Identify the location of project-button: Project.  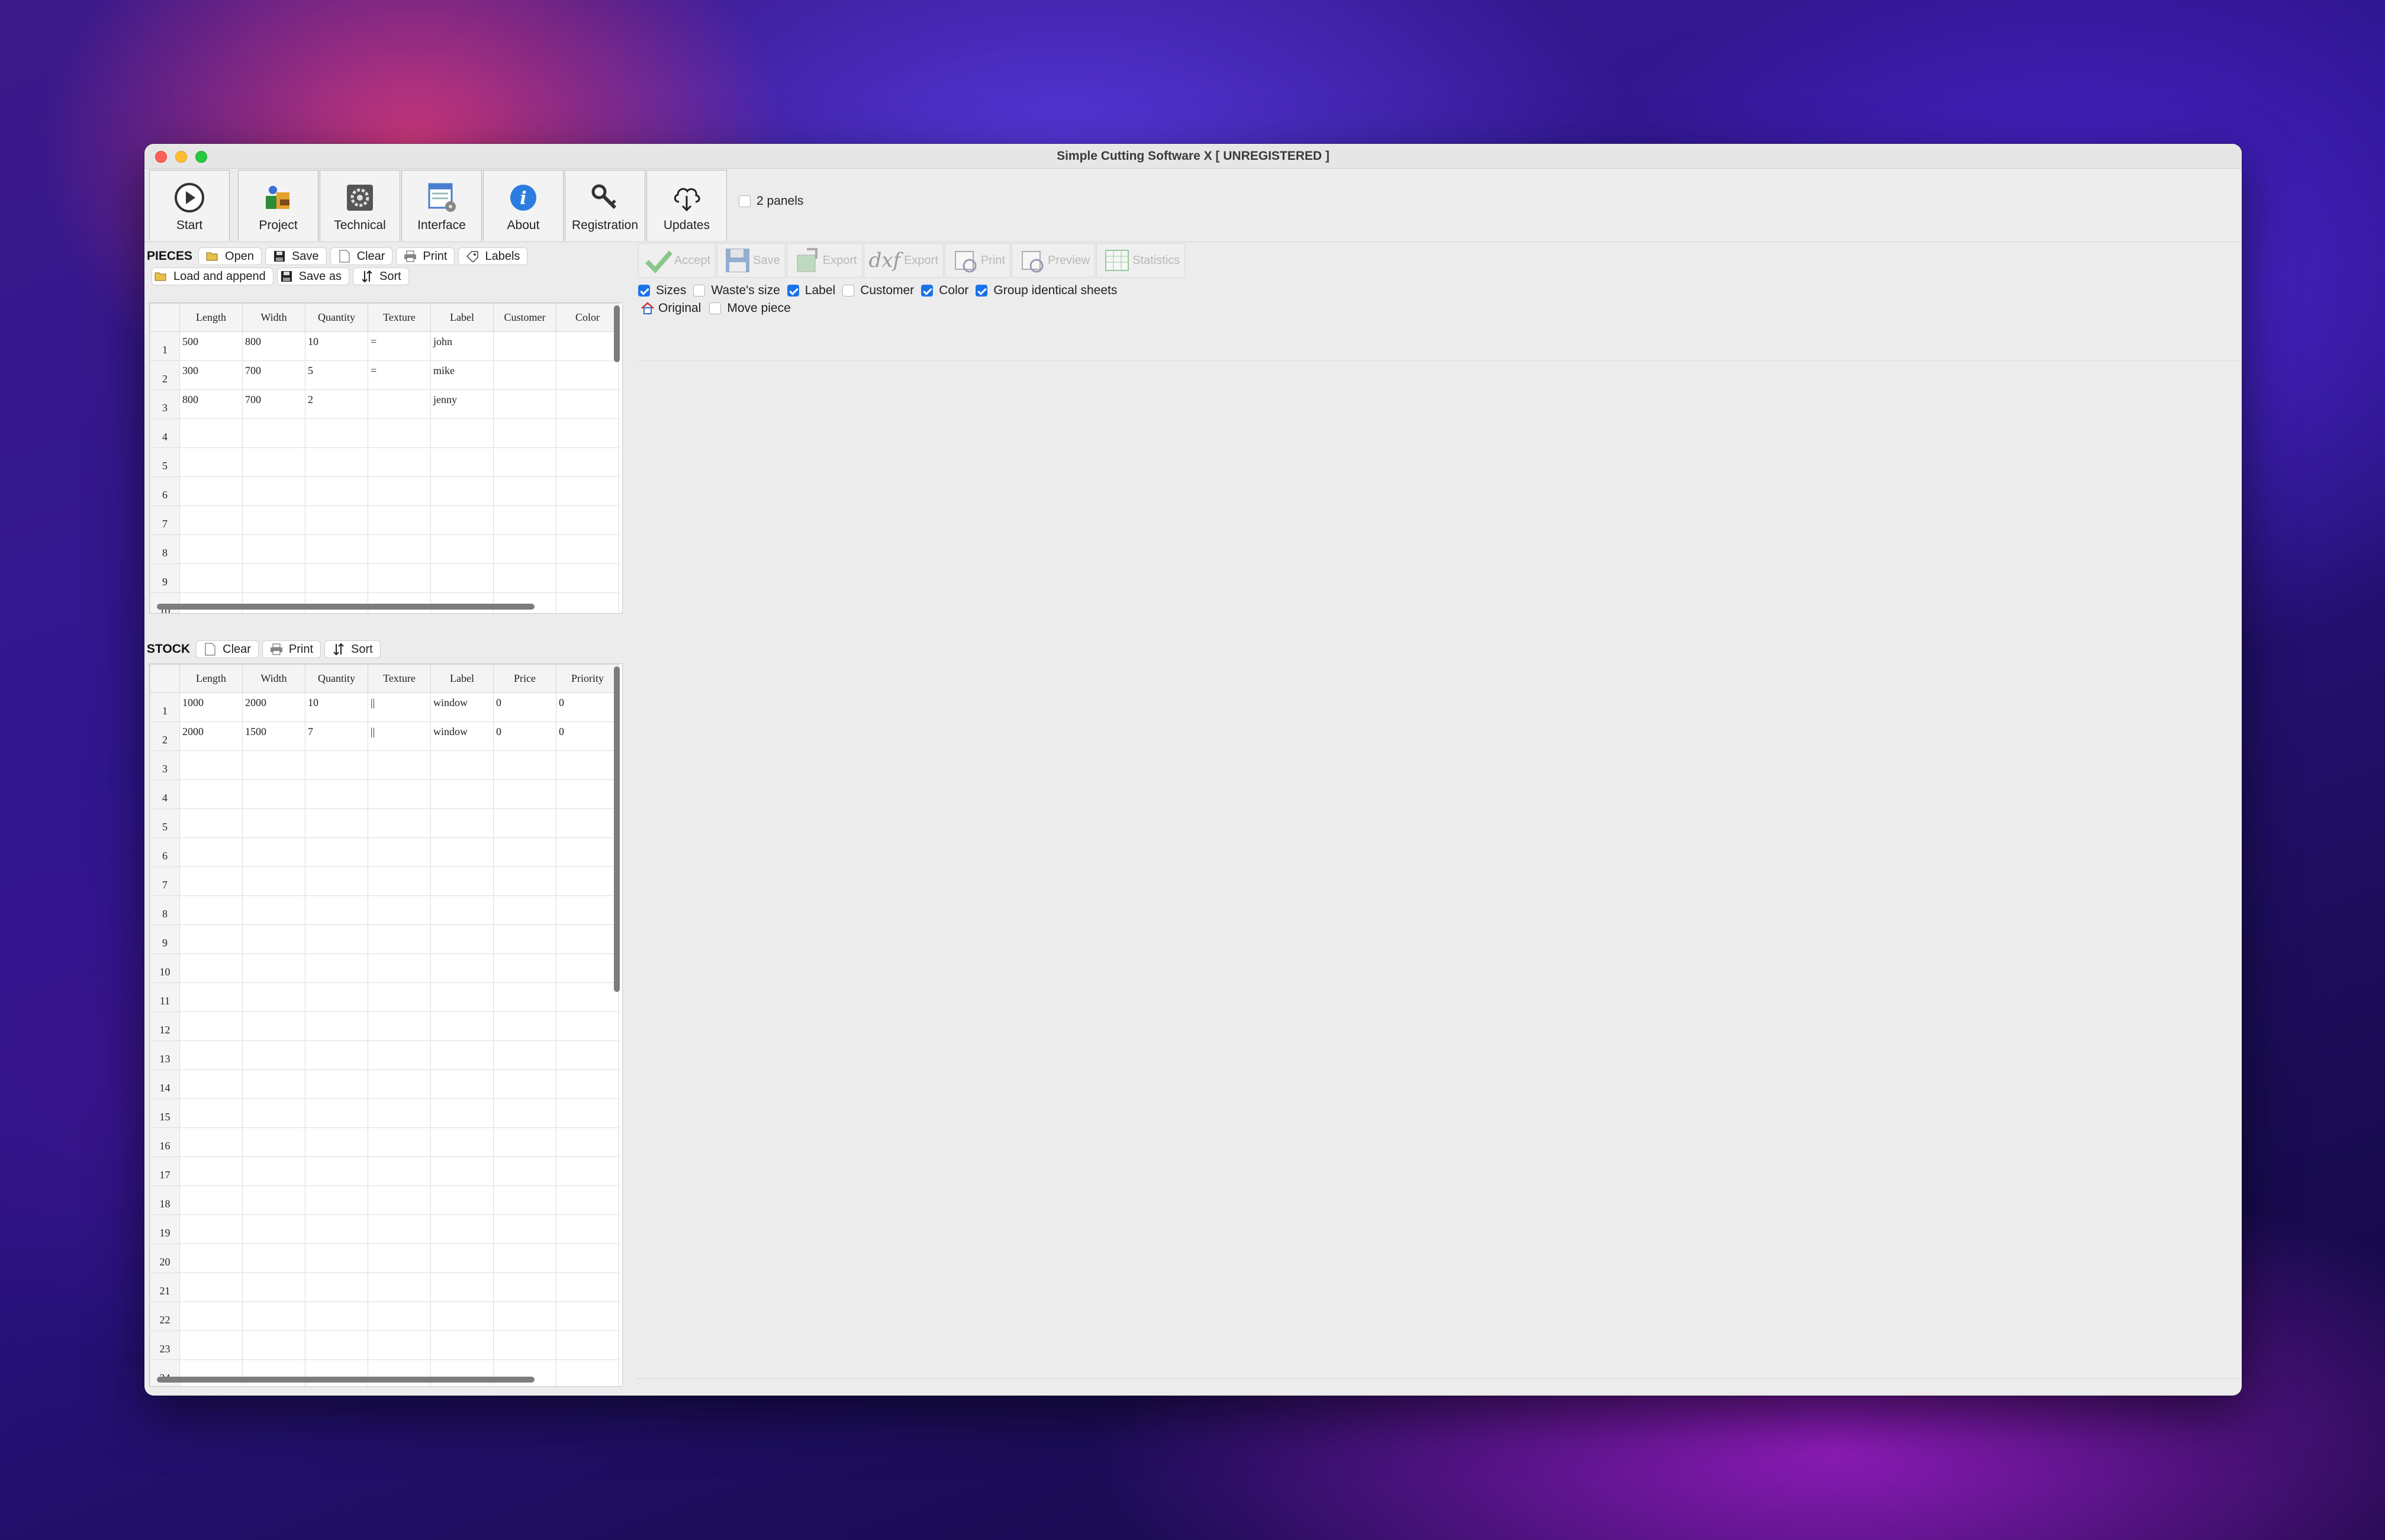
(278, 205).